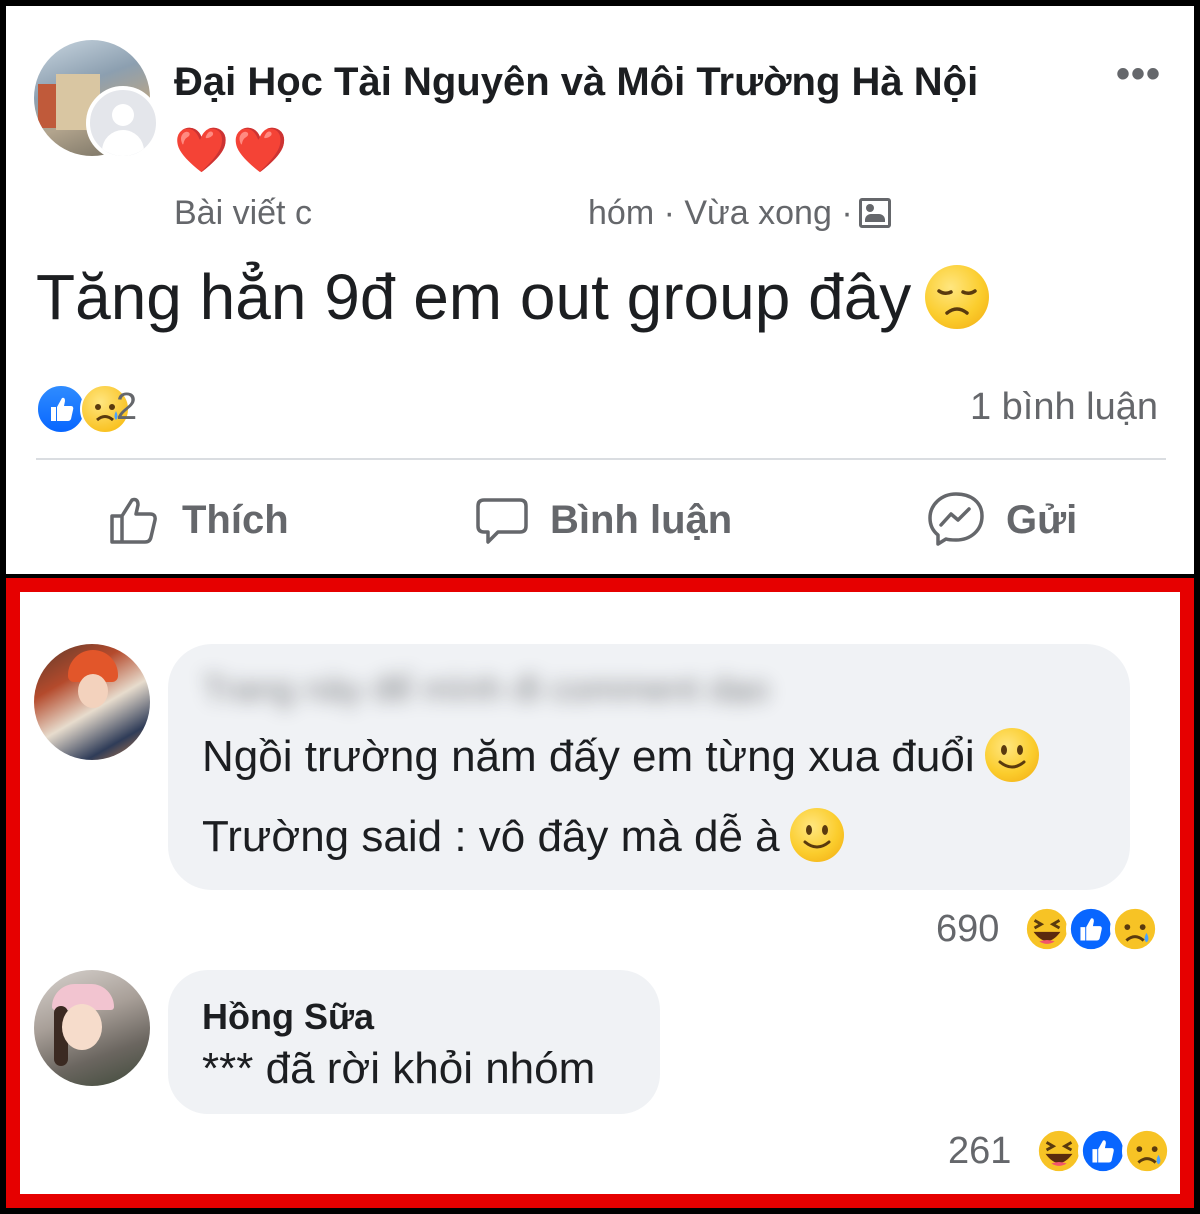 This screenshot has width=1200, height=1214. I want to click on divider, so click(601, 459).